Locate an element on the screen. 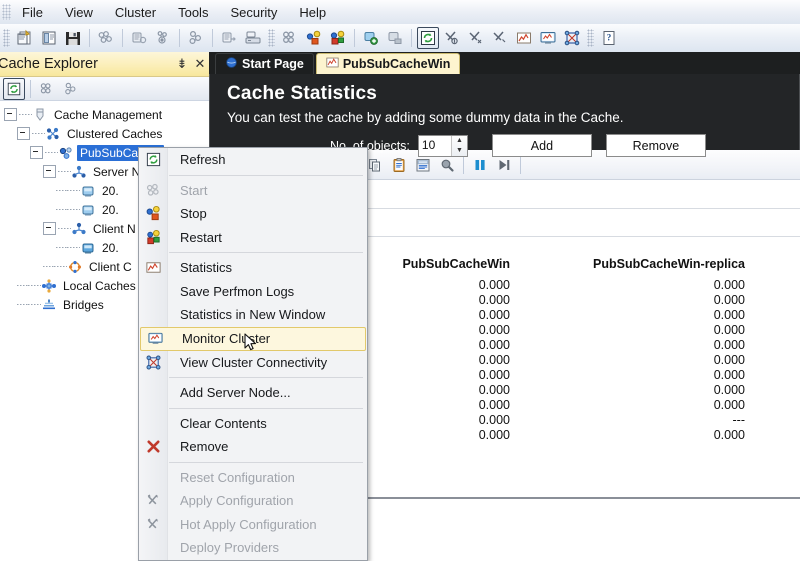 Image resolution: width=800 pixels, height=561 pixels. cache-statistics-title: Cache Statistics is located at coordinates (302, 93).